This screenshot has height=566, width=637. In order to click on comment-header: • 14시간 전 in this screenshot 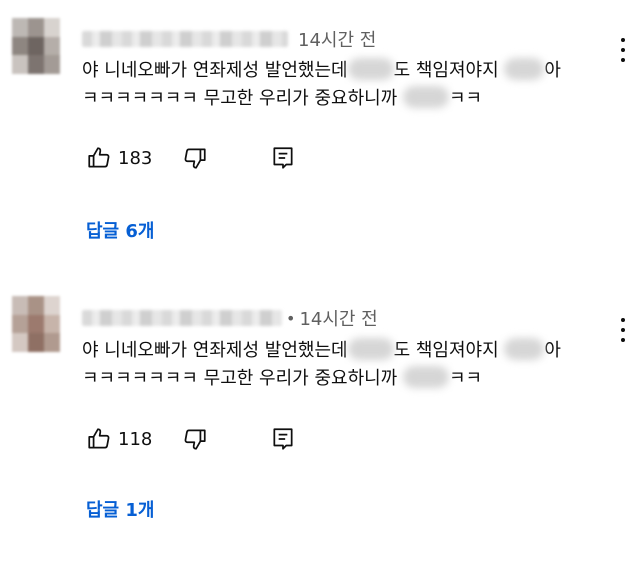, I will do `click(230, 318)`.